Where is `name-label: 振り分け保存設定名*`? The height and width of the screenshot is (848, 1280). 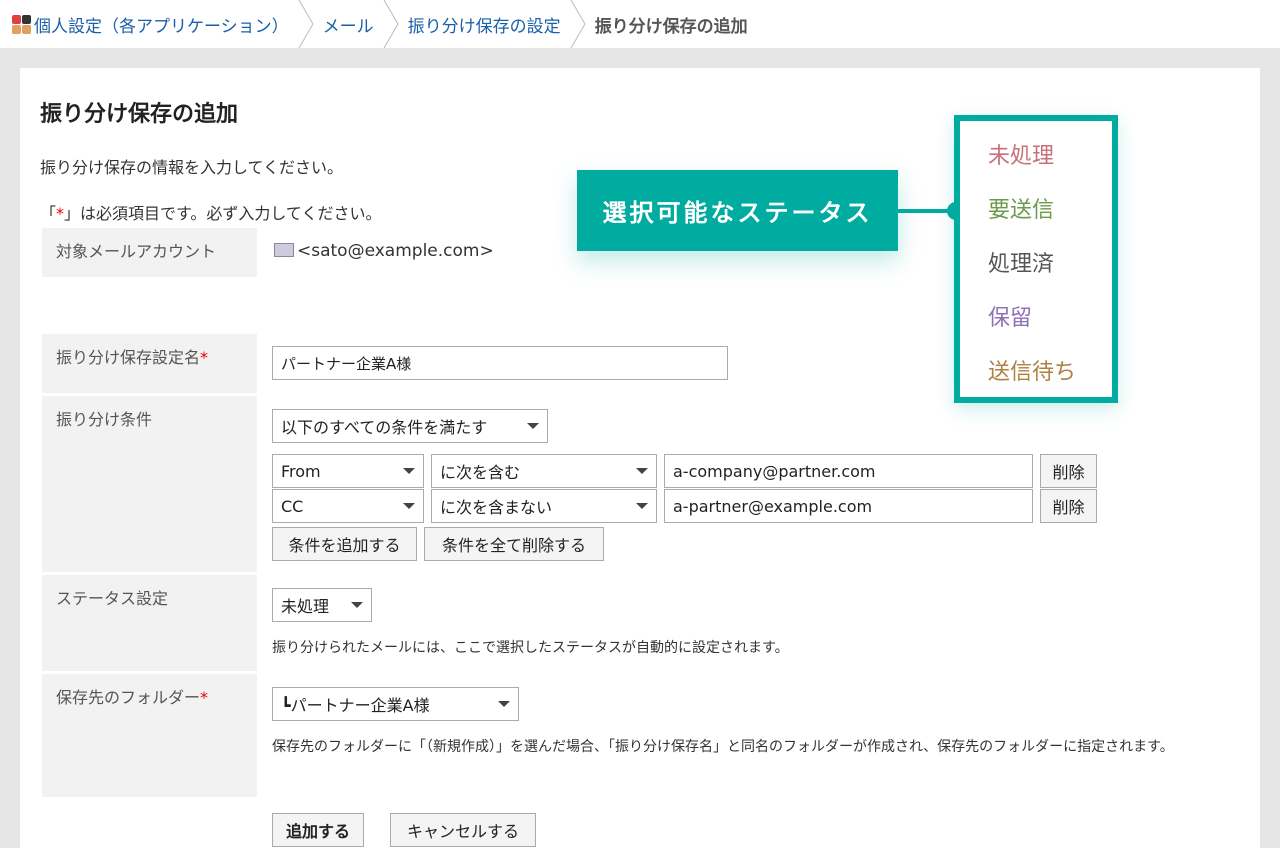
name-label: 振り分け保存設定名* is located at coordinates (149, 363).